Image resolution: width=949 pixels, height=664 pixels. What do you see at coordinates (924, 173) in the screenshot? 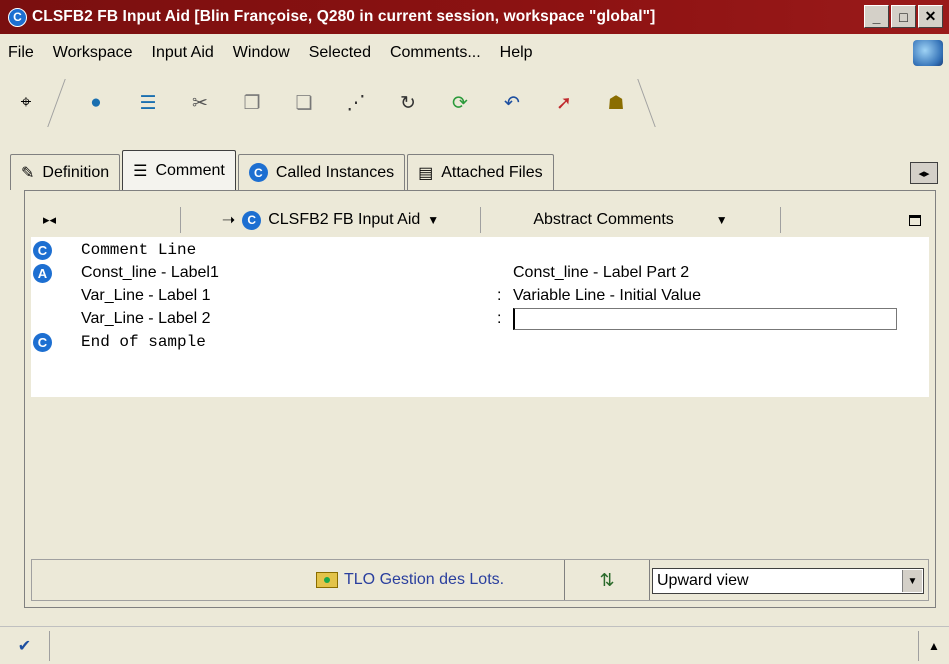
I see `tab-scroll-arrows-icon: ◂▸` at bounding box center [924, 173].